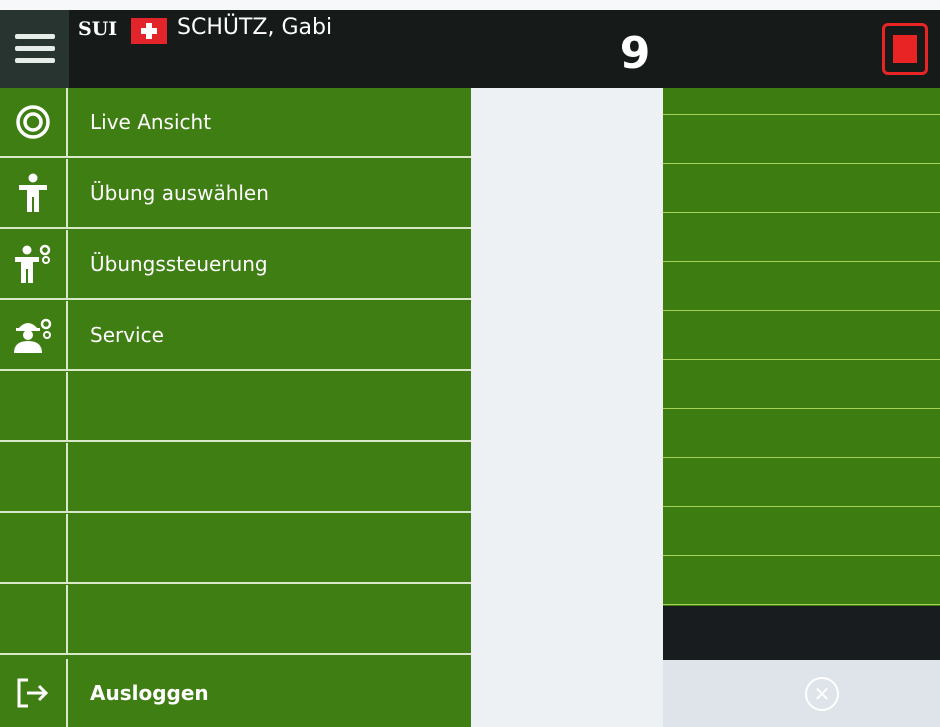 The width and height of the screenshot is (940, 727). Describe the element at coordinates (635, 53) in the screenshot. I see `shot-count: 9` at that location.